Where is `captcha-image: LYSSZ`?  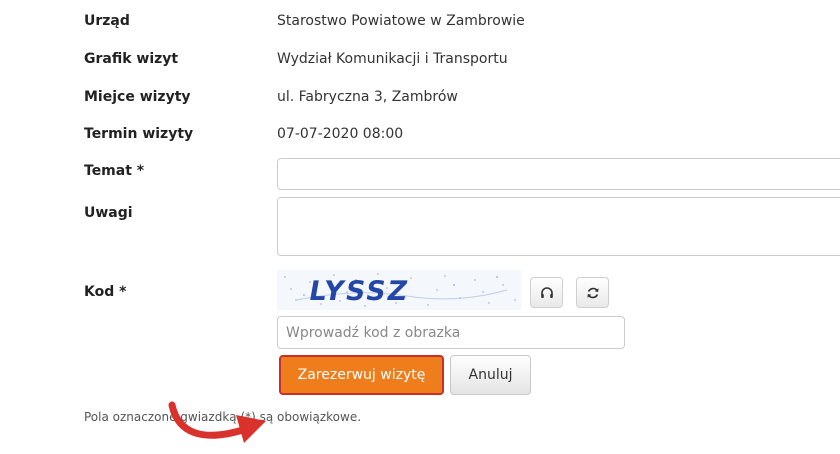 captcha-image: LYSSZ is located at coordinates (399, 290).